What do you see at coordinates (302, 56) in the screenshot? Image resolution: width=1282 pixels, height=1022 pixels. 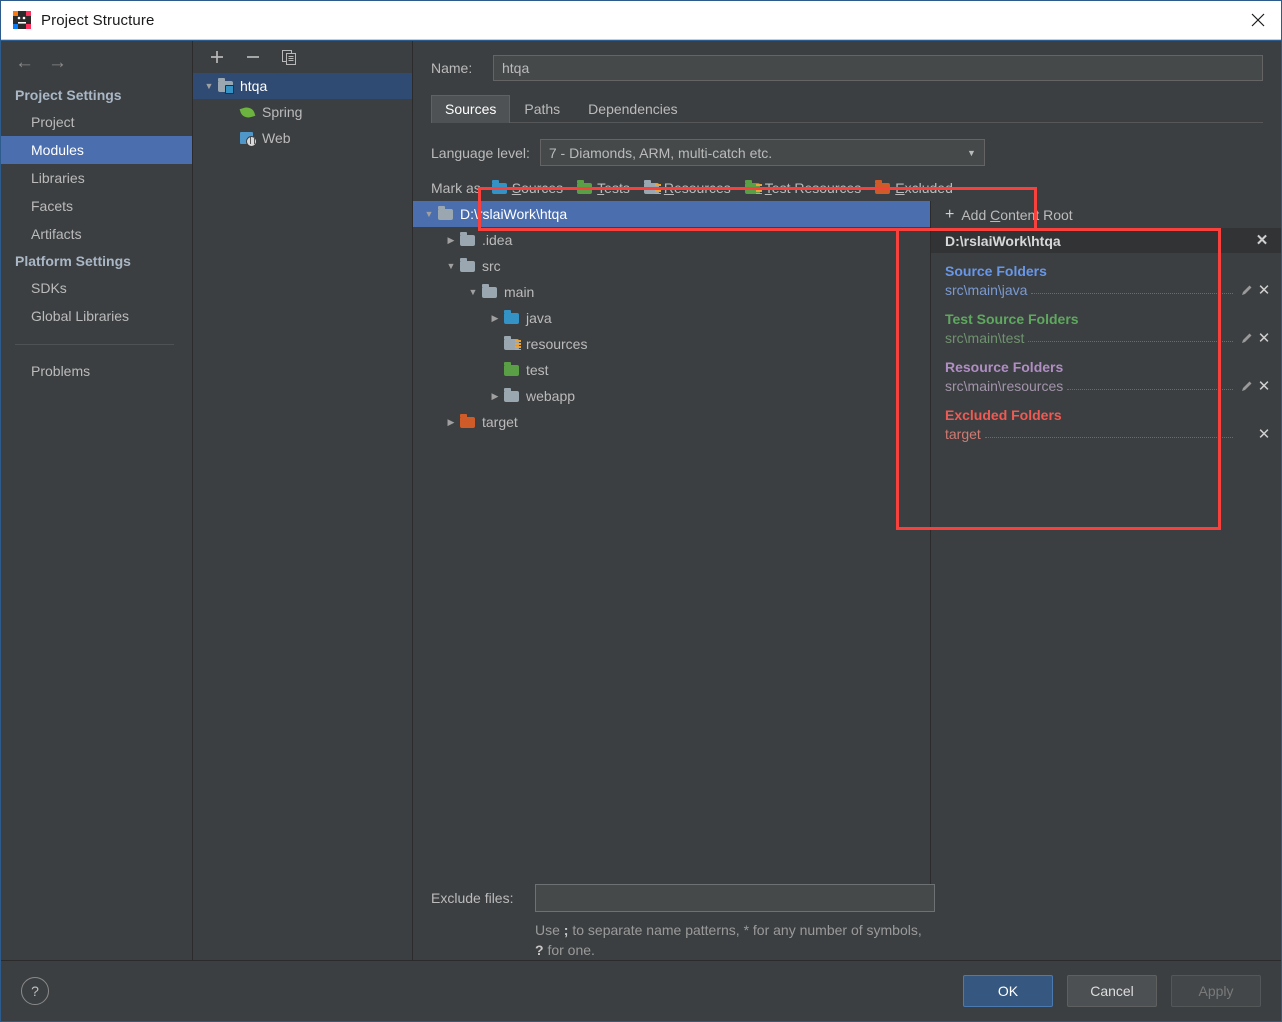 I see `module-toolbar` at bounding box center [302, 56].